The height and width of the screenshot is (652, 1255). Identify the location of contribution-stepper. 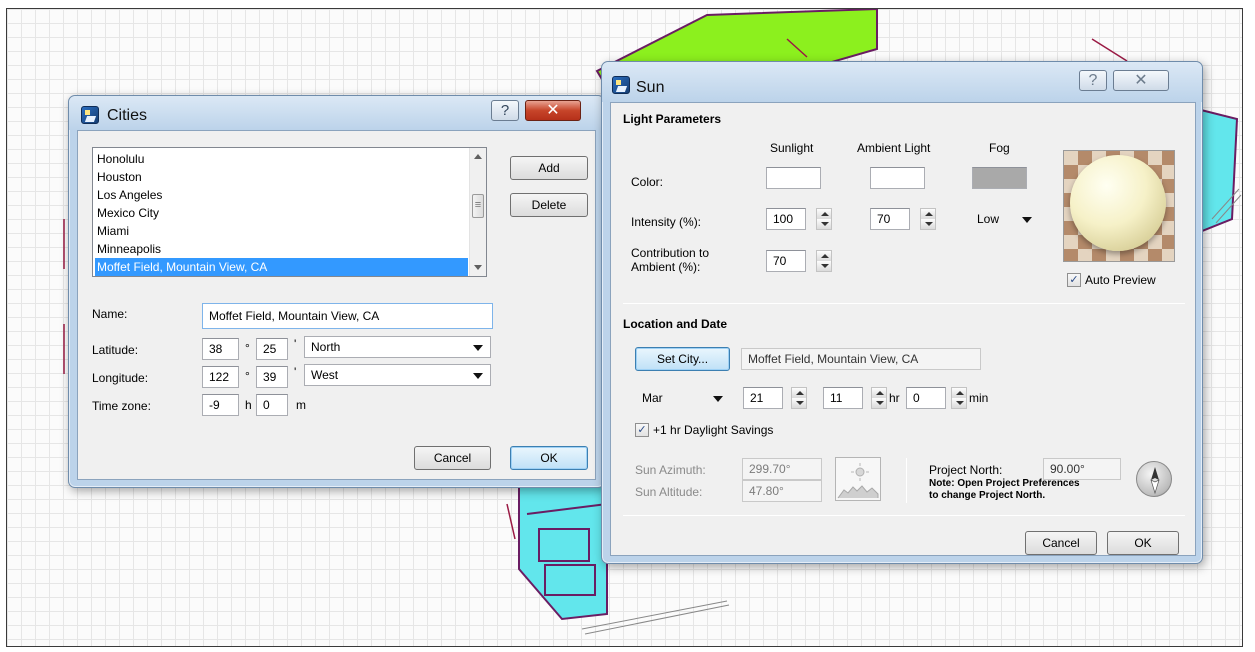
(824, 261).